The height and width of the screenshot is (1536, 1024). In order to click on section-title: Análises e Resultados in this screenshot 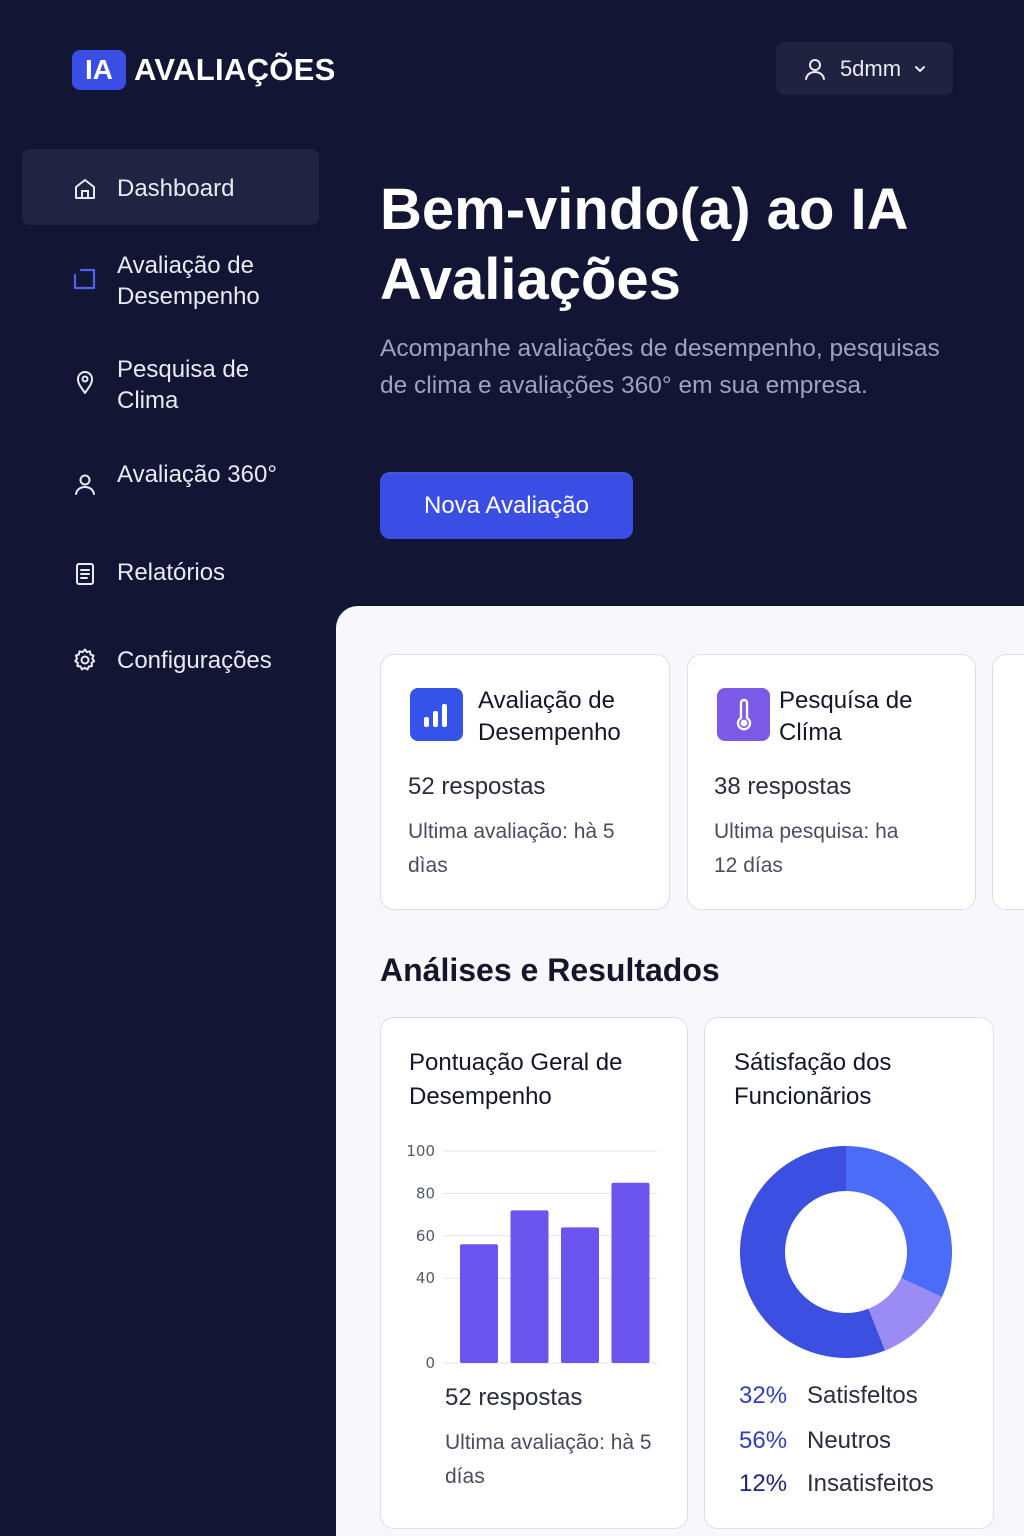, I will do `click(550, 970)`.